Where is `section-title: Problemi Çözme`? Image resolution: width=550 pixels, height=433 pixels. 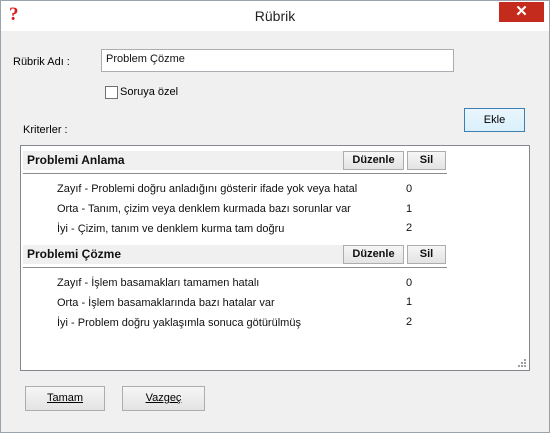 section-title: Problemi Çözme is located at coordinates (74, 254).